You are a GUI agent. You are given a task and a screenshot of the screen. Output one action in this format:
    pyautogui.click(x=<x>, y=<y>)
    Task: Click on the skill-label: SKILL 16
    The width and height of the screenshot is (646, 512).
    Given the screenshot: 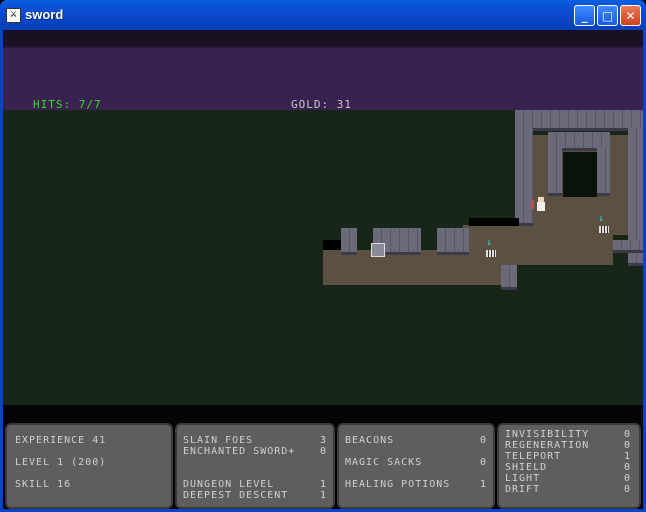 What is the action you would take?
    pyautogui.click(x=43, y=484)
    